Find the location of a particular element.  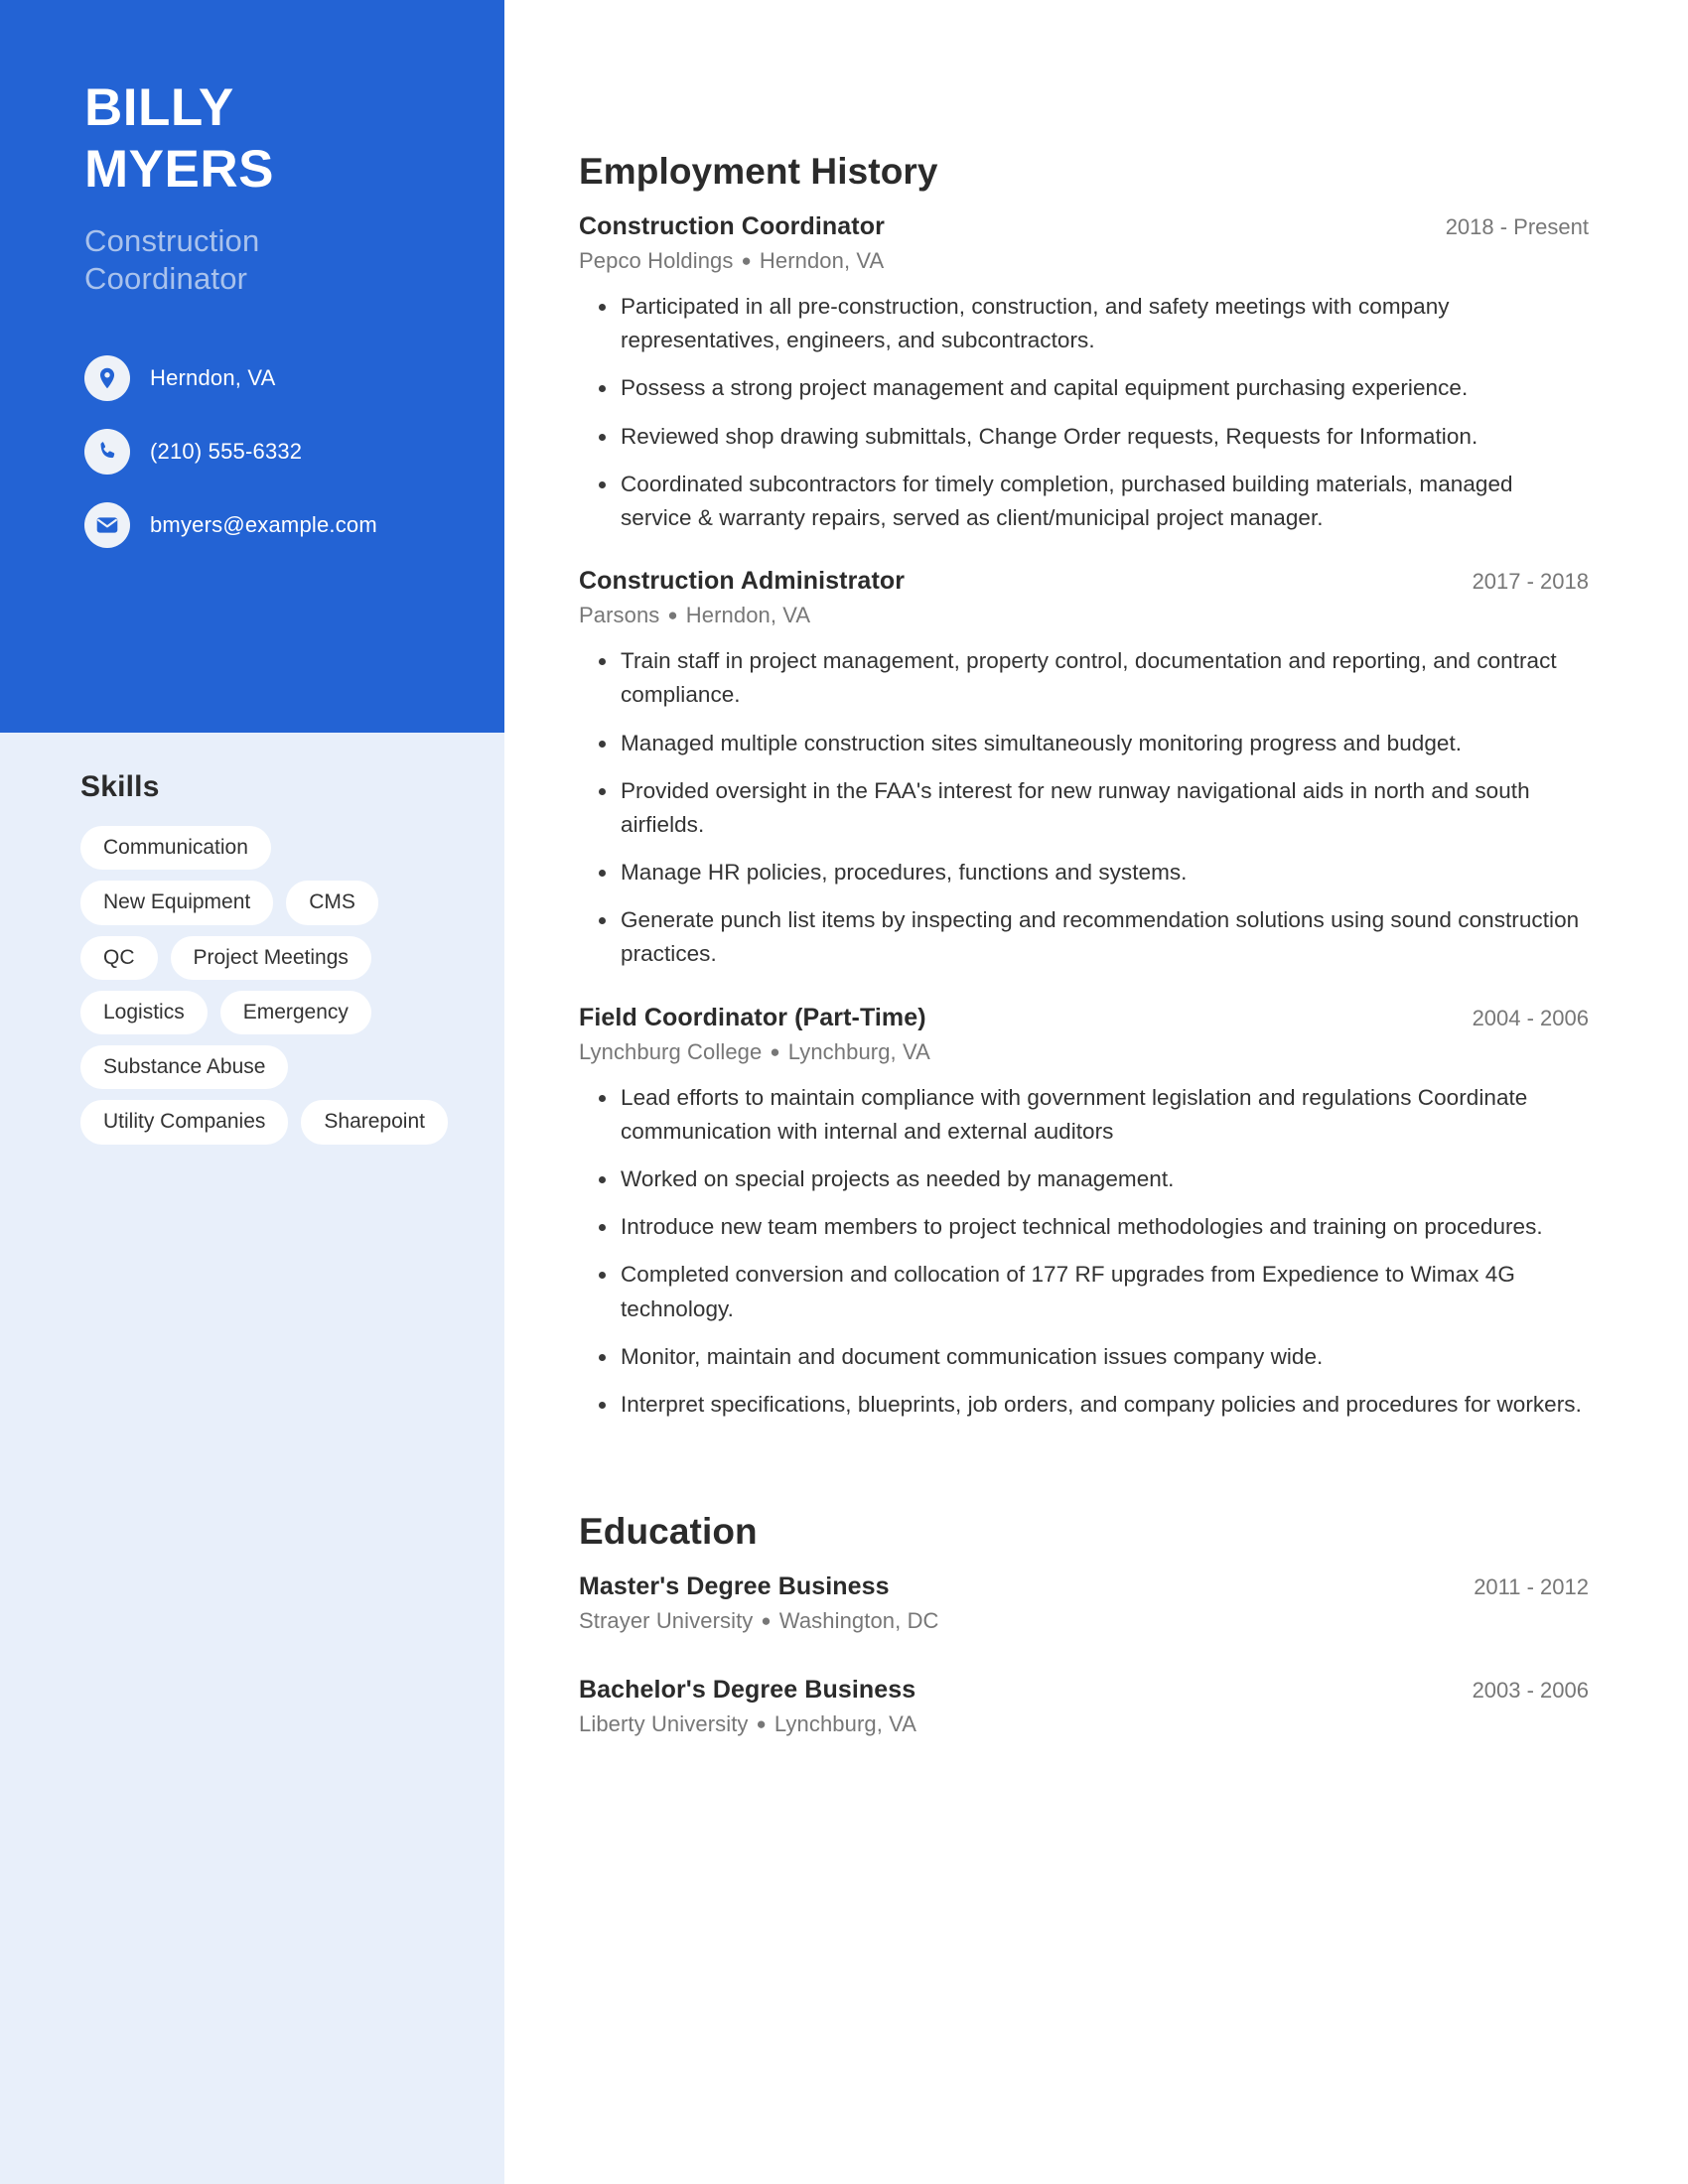

skill-pill: Communication is located at coordinates (175, 848).